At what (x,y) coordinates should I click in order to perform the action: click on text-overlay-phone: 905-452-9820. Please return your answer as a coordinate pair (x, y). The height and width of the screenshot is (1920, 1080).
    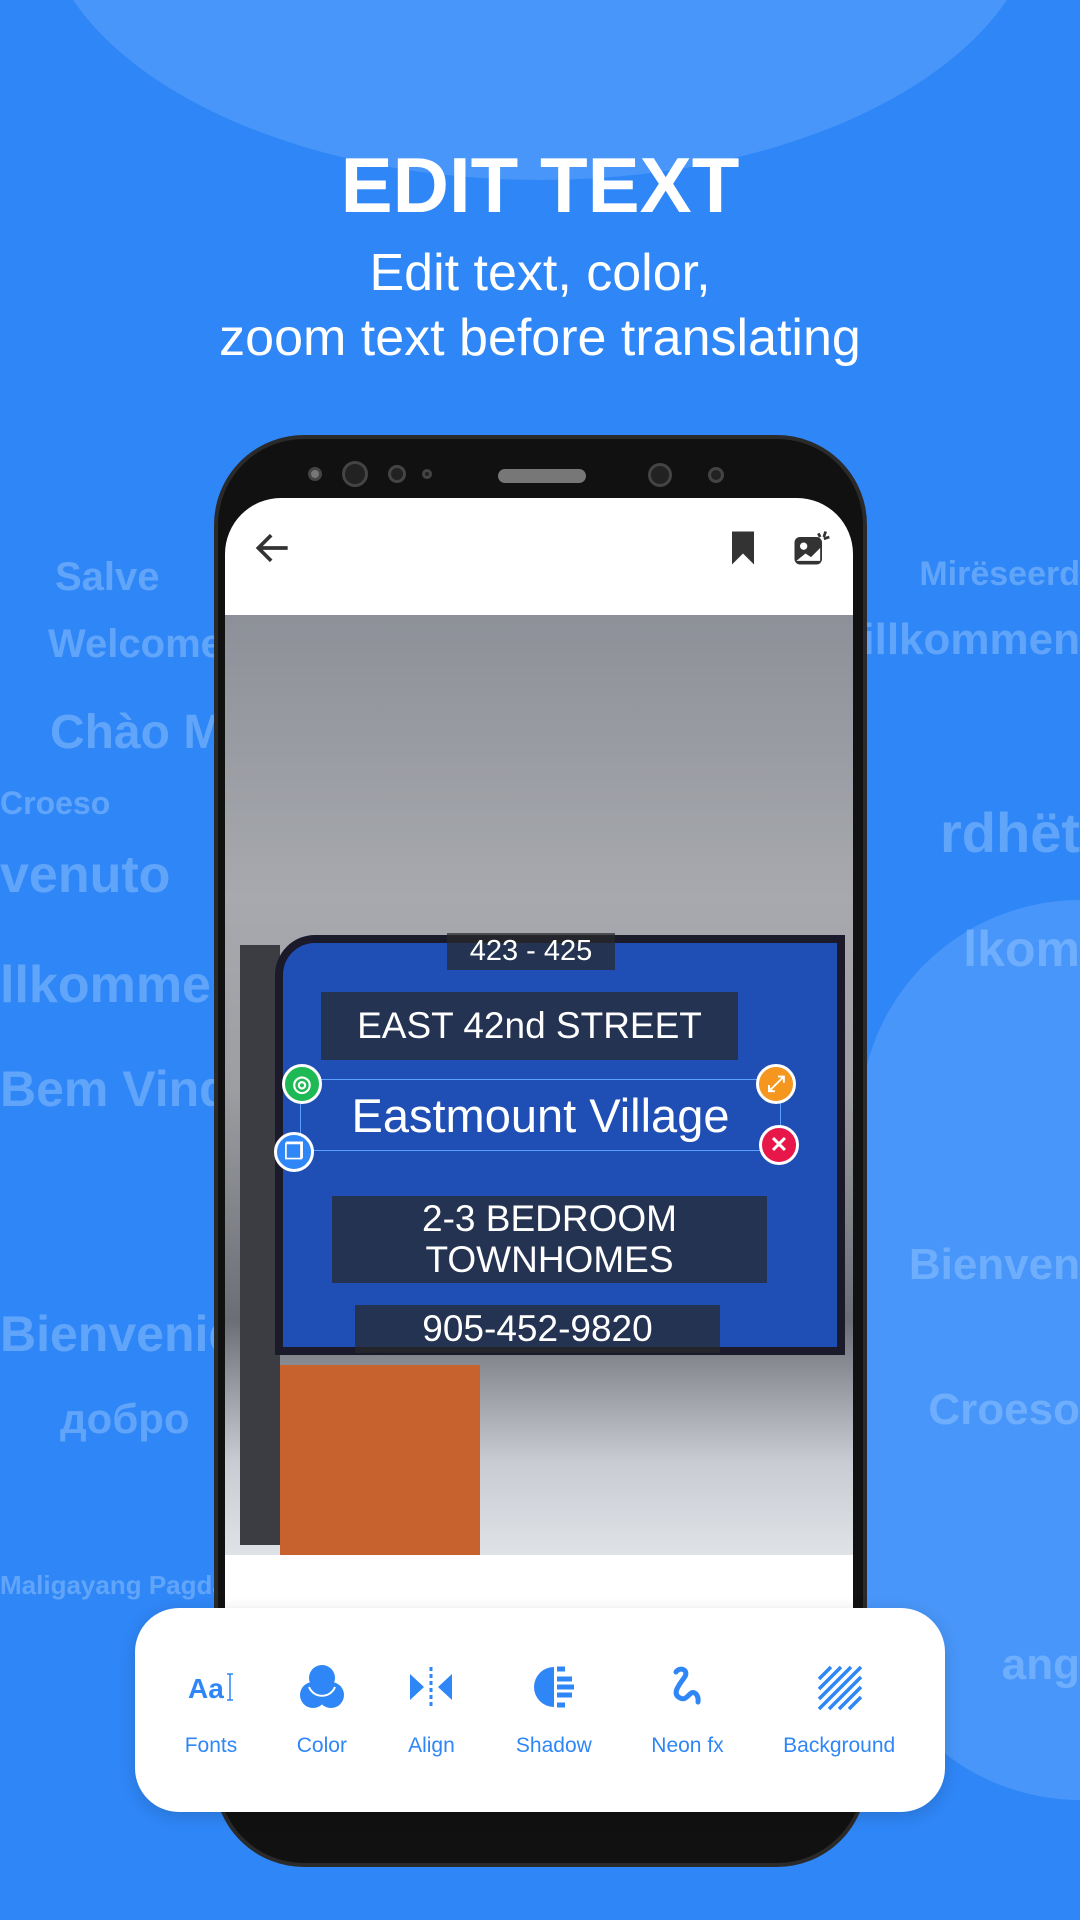
    Looking at the image, I should click on (537, 1329).